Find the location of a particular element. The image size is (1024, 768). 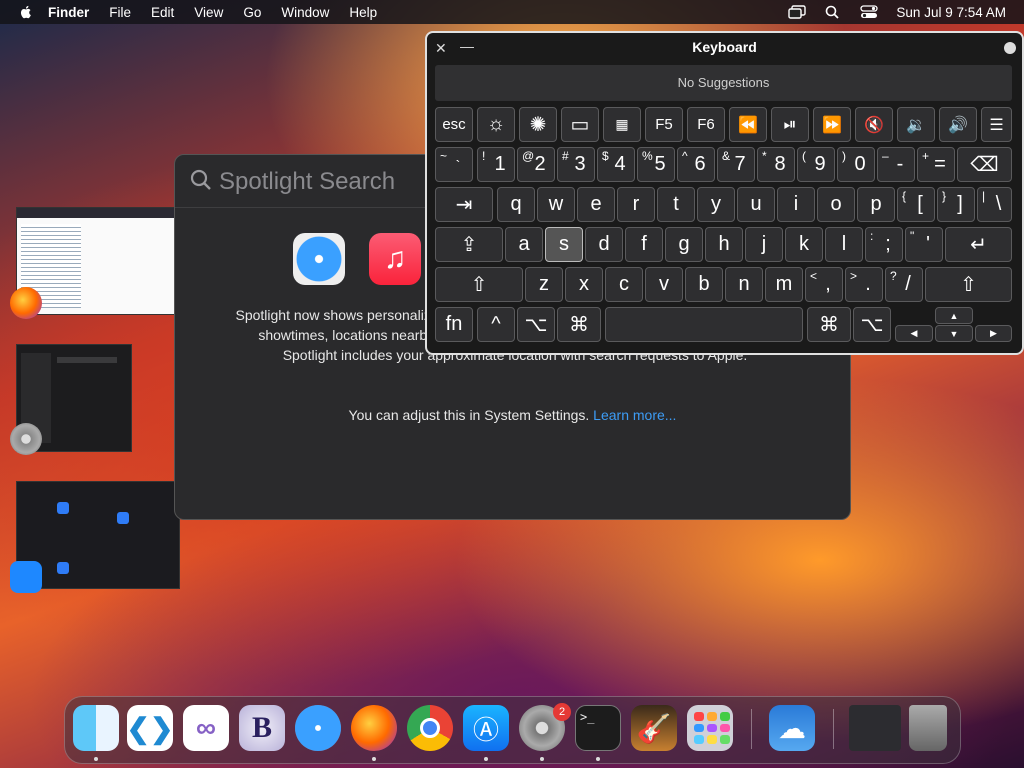

arrow-up-icon: ▲ is located at coordinates (954, 315).